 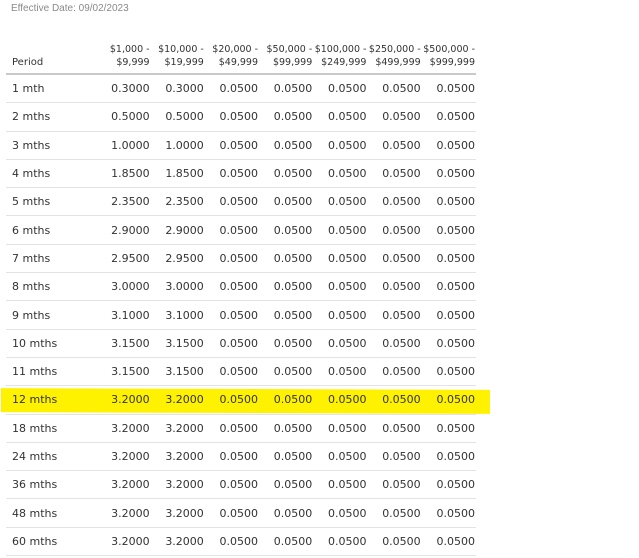 What do you see at coordinates (51, 55) in the screenshot?
I see `period-column-header: Period` at bounding box center [51, 55].